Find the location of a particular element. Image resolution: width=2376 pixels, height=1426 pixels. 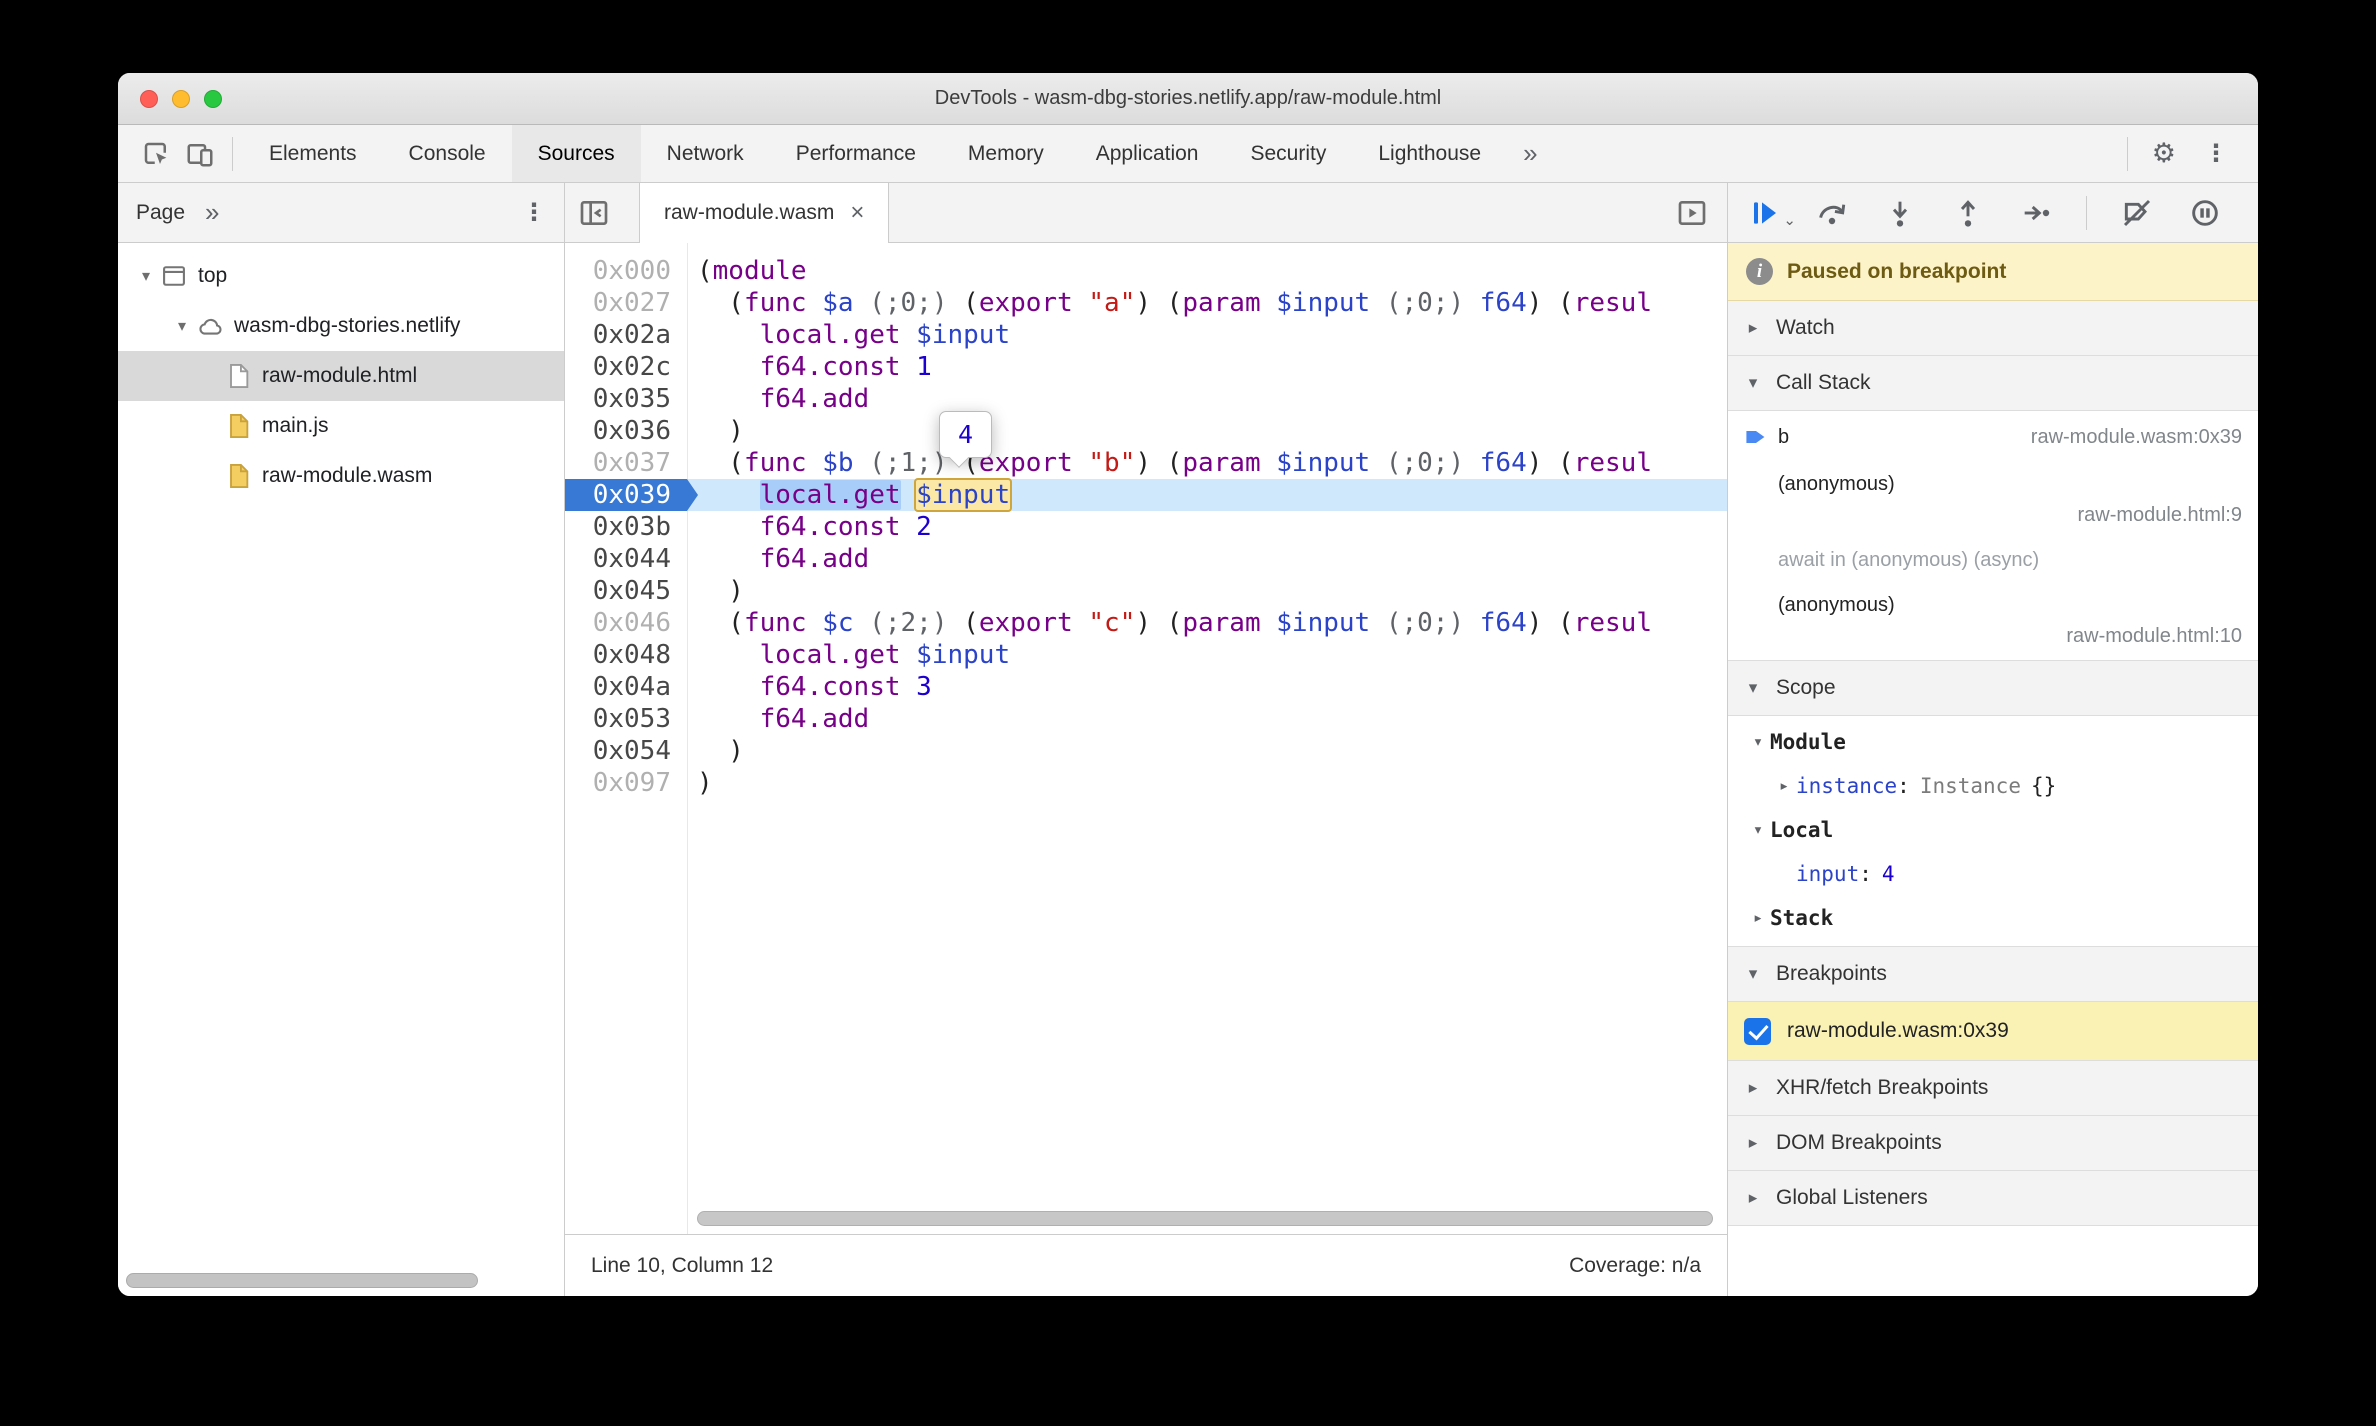

deactivate-breakpoints-button is located at coordinates (2137, 213).